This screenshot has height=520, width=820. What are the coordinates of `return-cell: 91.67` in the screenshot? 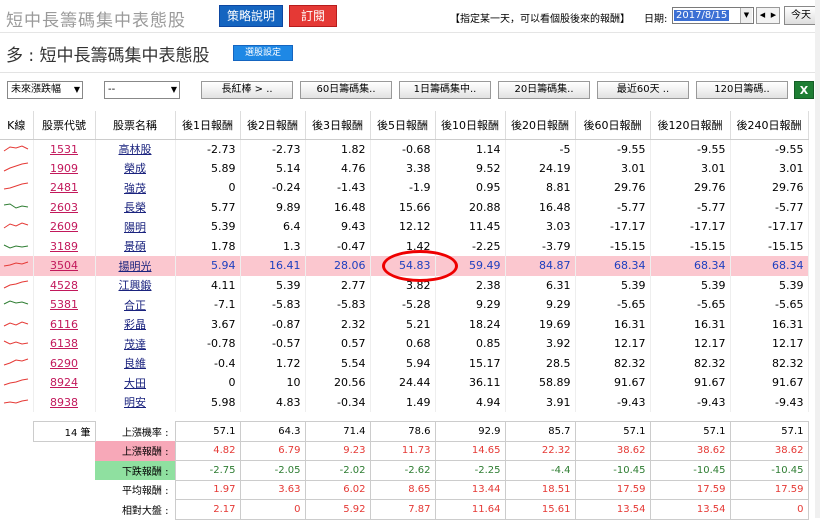 It's located at (690, 383).